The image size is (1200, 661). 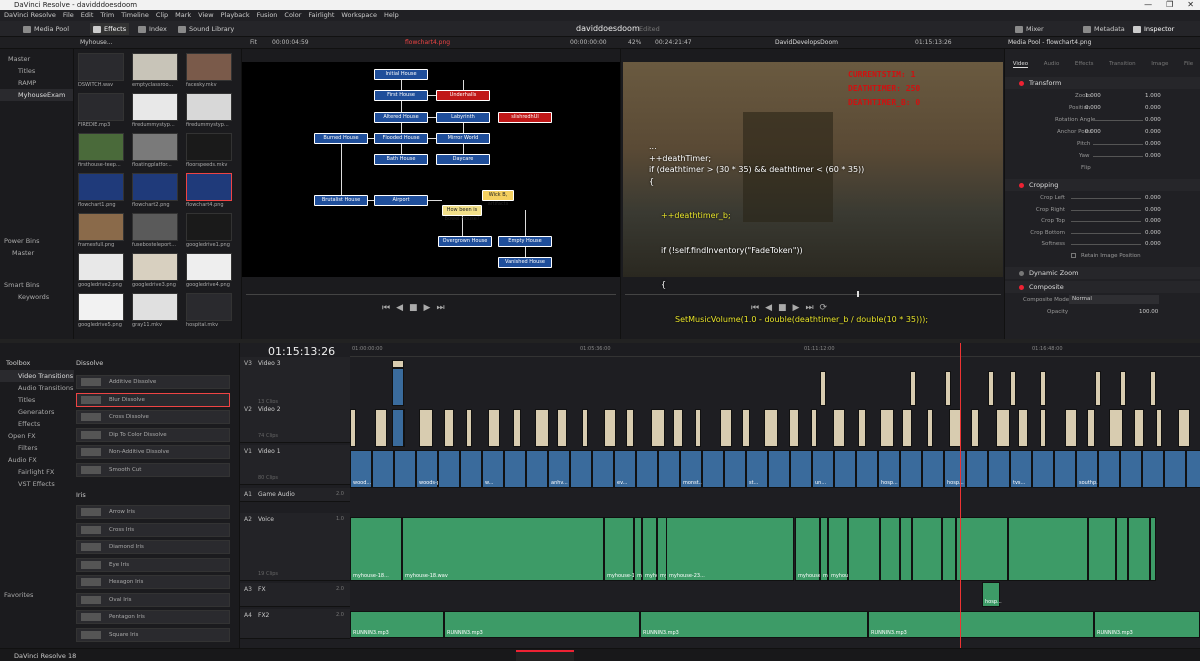 What do you see at coordinates (209, 231) in the screenshot?
I see `media-thumbnail: googledrive1.png` at bounding box center [209, 231].